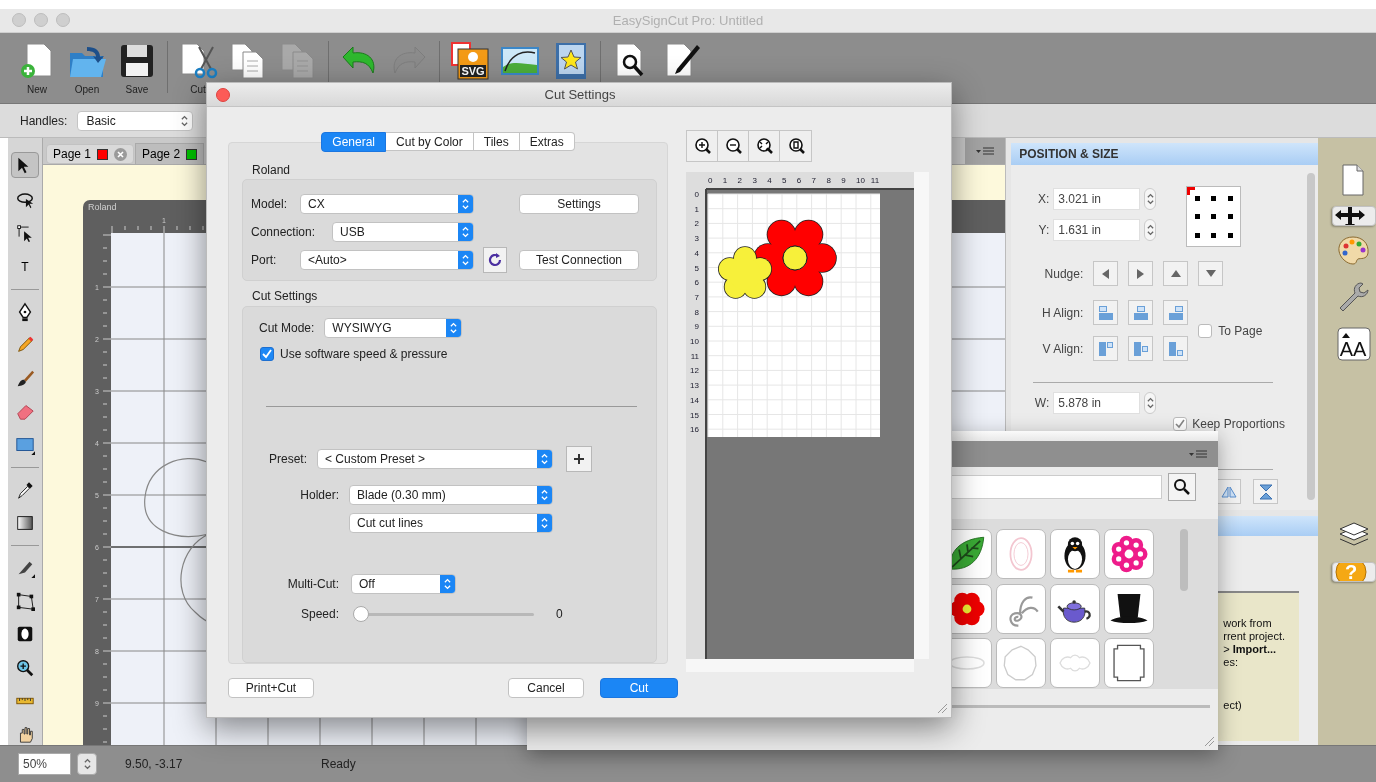  What do you see at coordinates (403, 232) in the screenshot?
I see `dropdown: USB` at bounding box center [403, 232].